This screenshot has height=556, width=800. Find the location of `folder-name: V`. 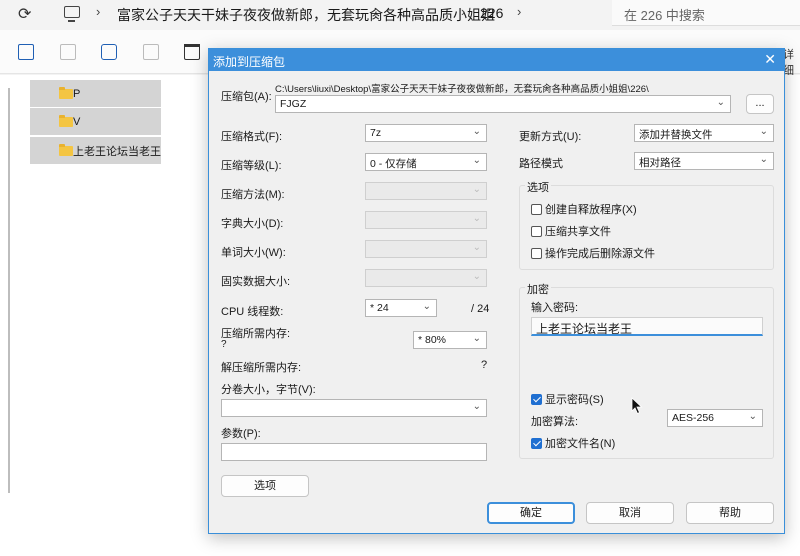

folder-name: V is located at coordinates (77, 121).